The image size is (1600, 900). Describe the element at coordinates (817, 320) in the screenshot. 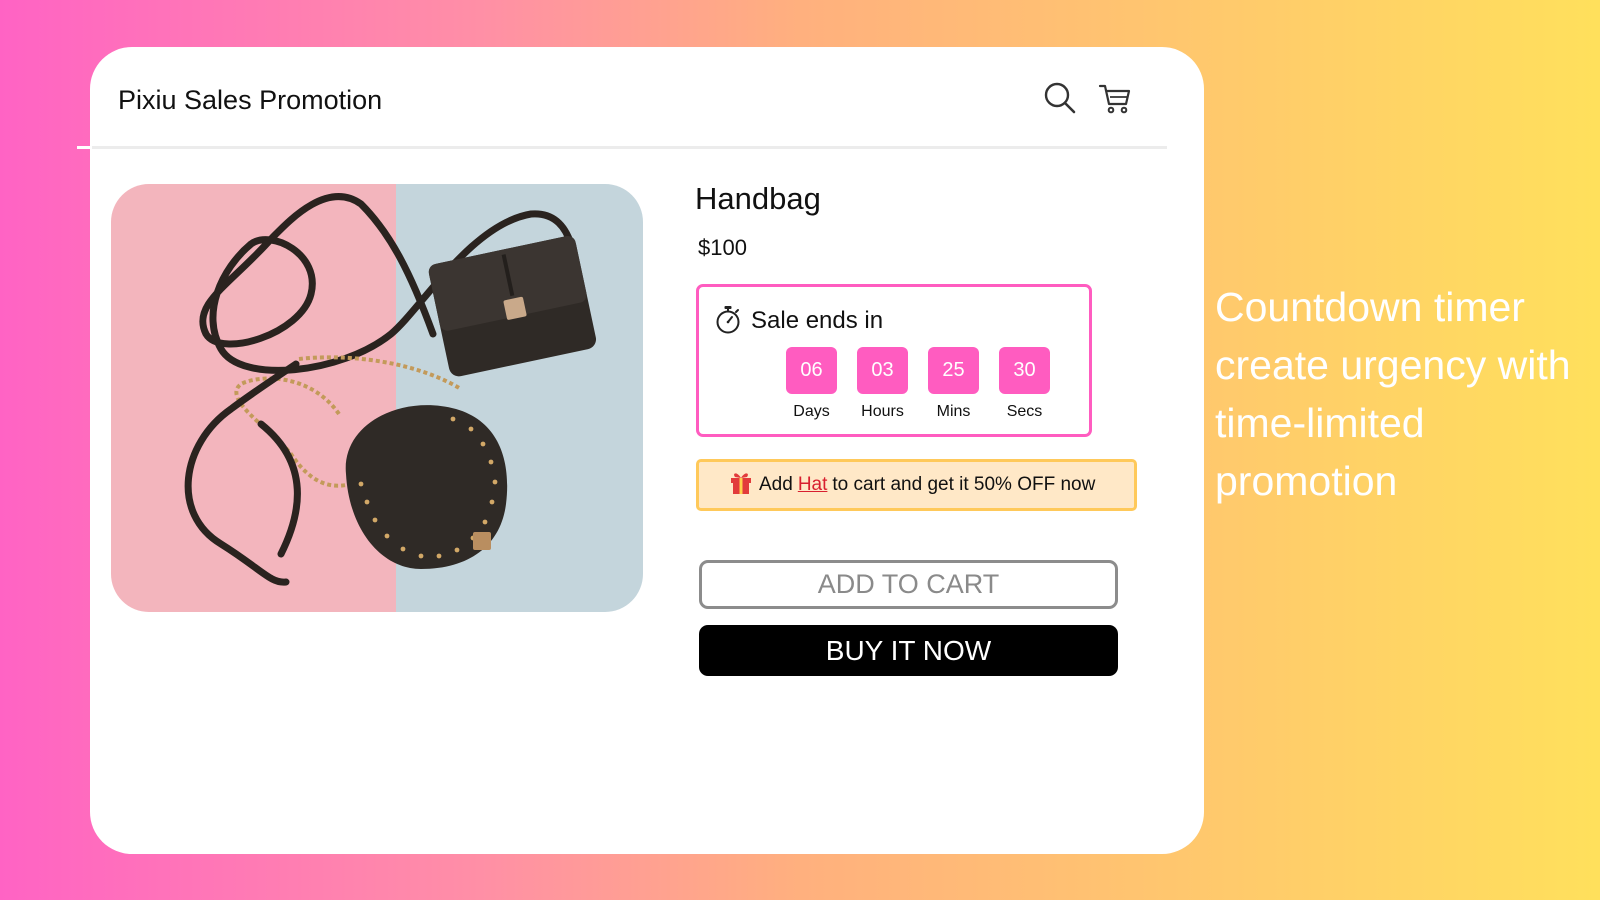

I see `countdown-label: Sale ends in` at that location.